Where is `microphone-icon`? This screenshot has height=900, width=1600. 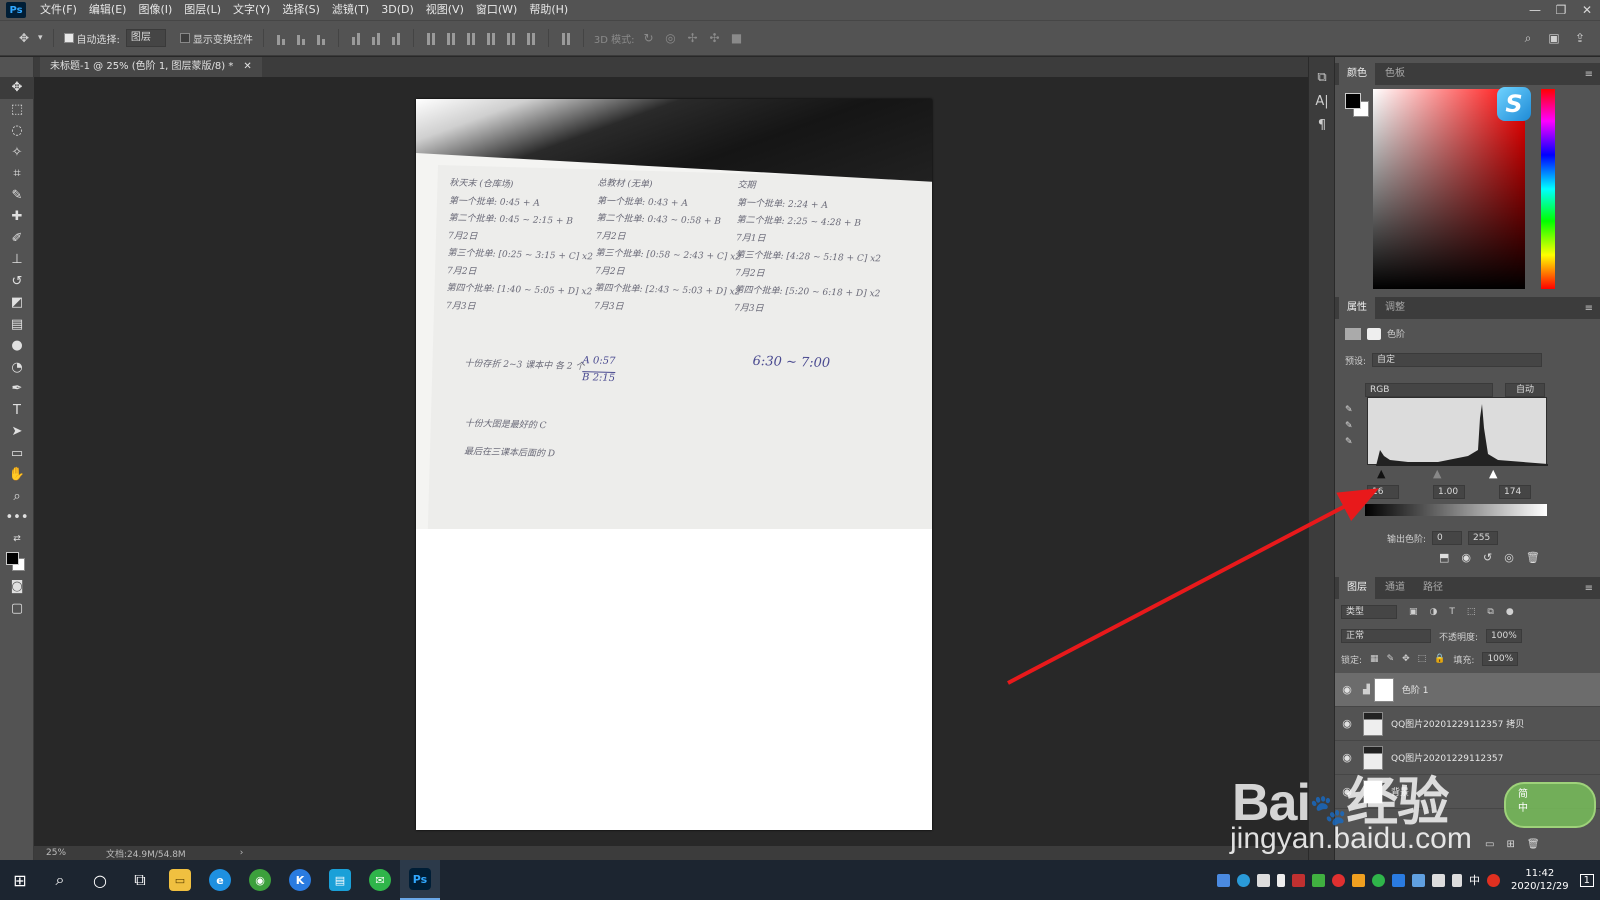
microphone-icon is located at coordinates (1280, 880).